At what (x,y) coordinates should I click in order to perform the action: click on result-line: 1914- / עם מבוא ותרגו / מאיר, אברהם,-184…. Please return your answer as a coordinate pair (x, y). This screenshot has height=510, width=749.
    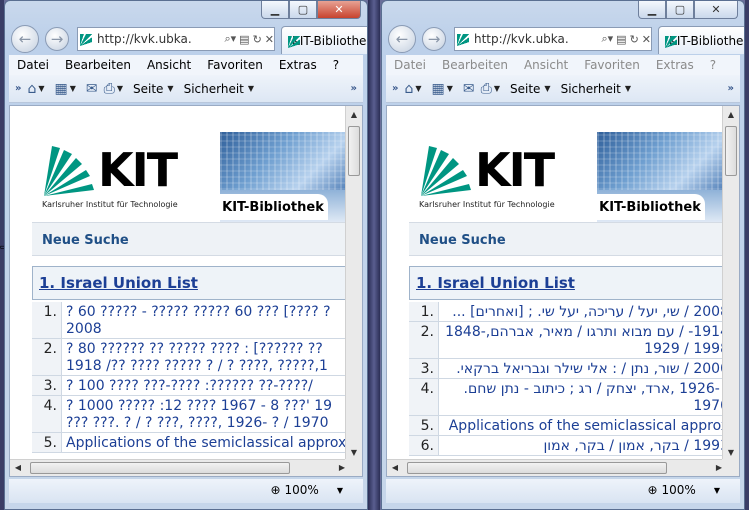
    Looking at the image, I should click on (586, 332).